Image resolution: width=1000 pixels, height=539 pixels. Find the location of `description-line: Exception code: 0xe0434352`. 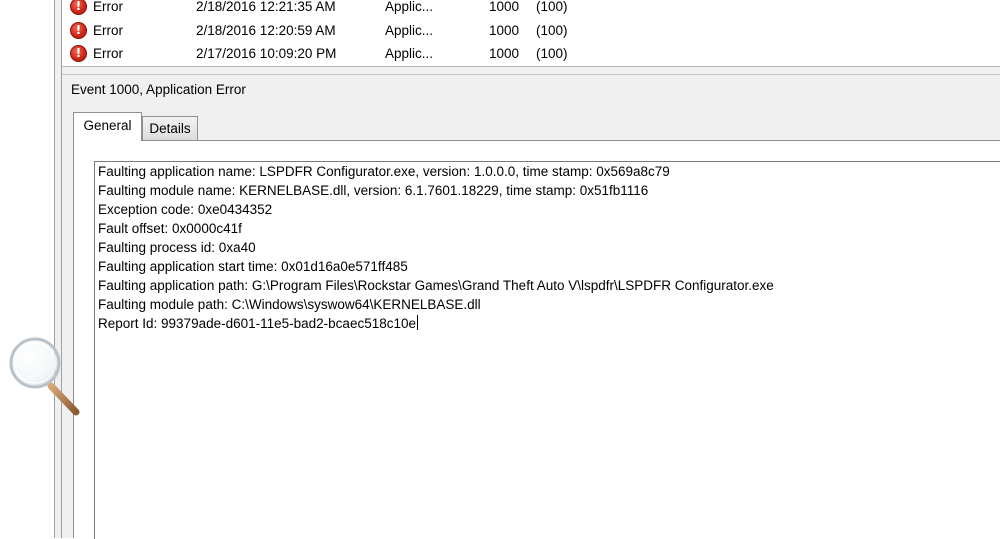

description-line: Exception code: 0xe0434352 is located at coordinates (185, 209).